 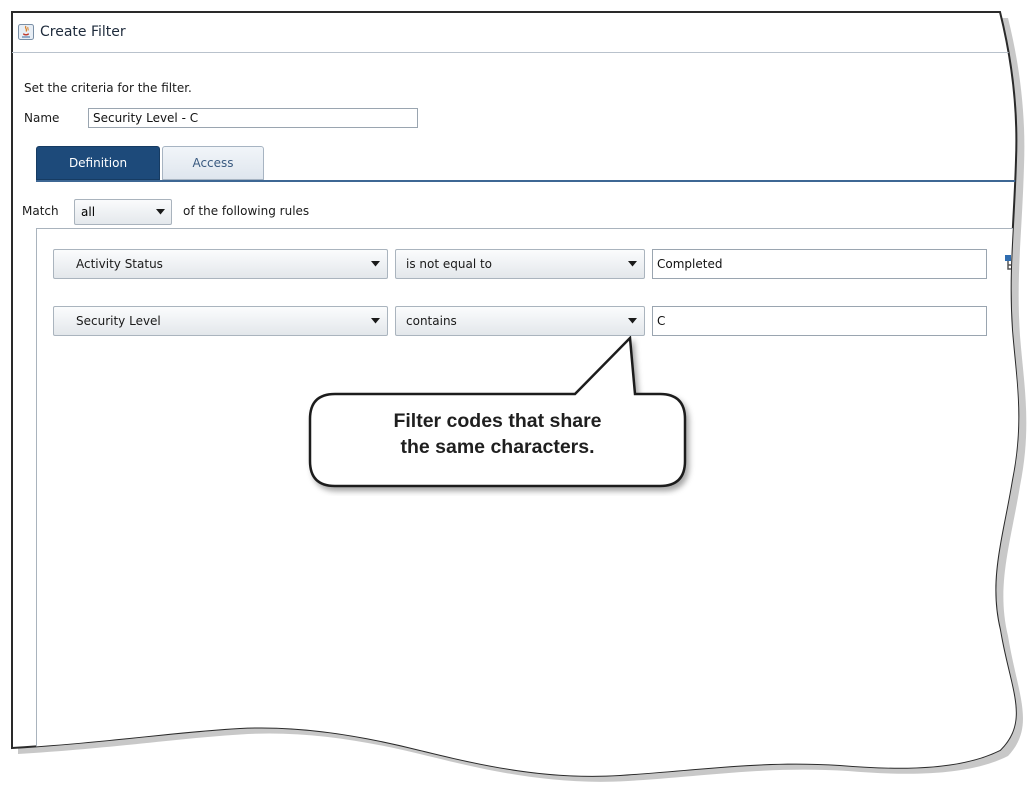 What do you see at coordinates (431, 321) in the screenshot?
I see `rule-2-operator-value: contains` at bounding box center [431, 321].